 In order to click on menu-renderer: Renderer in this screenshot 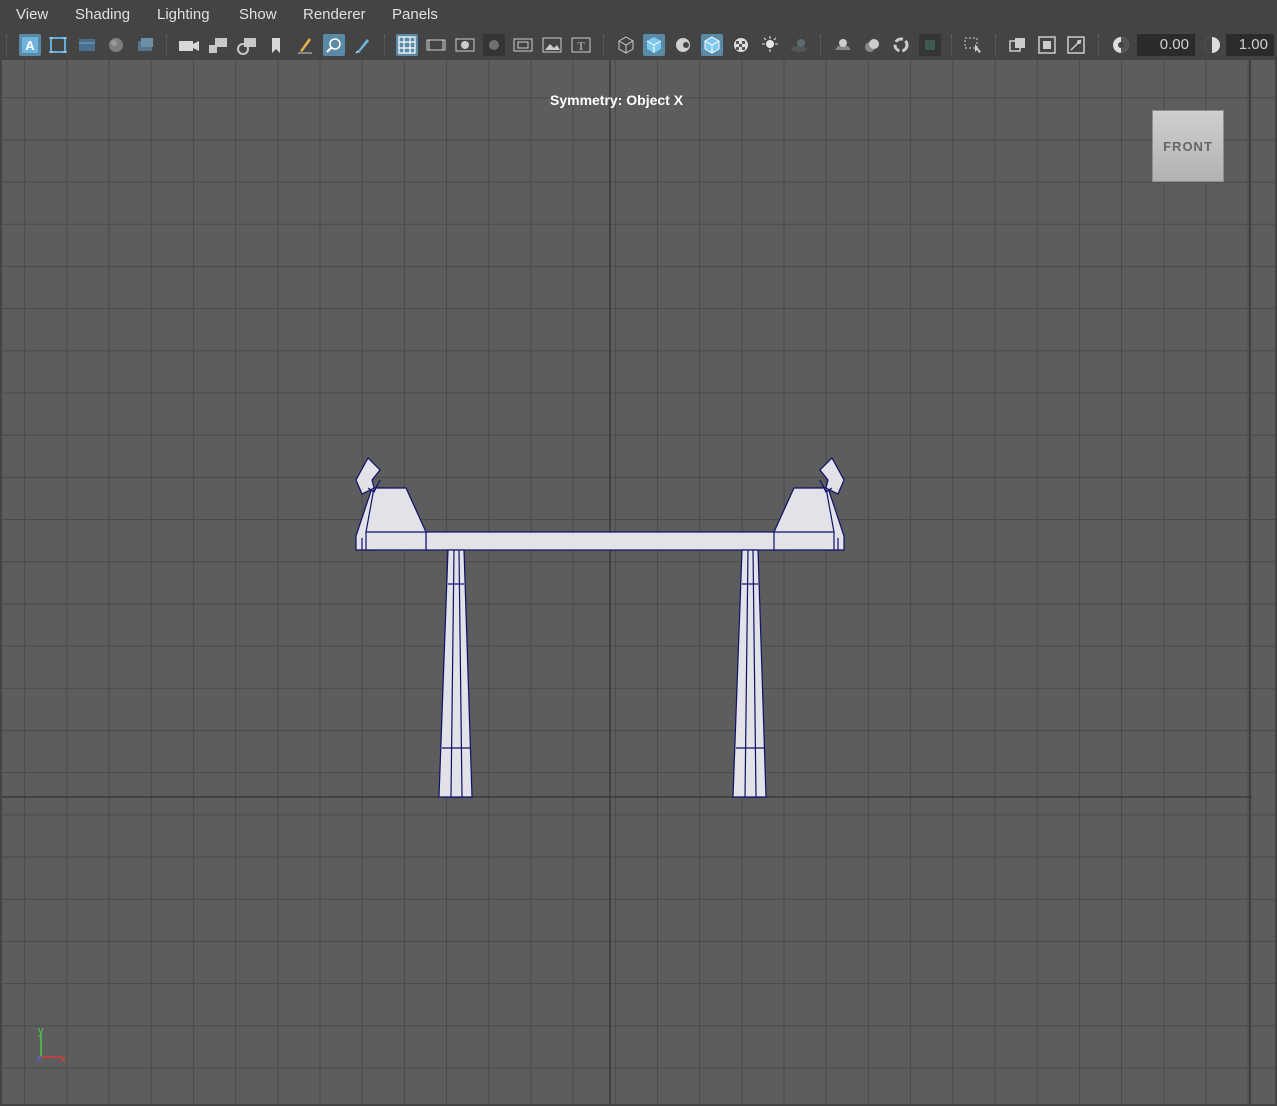, I will do `click(334, 14)`.